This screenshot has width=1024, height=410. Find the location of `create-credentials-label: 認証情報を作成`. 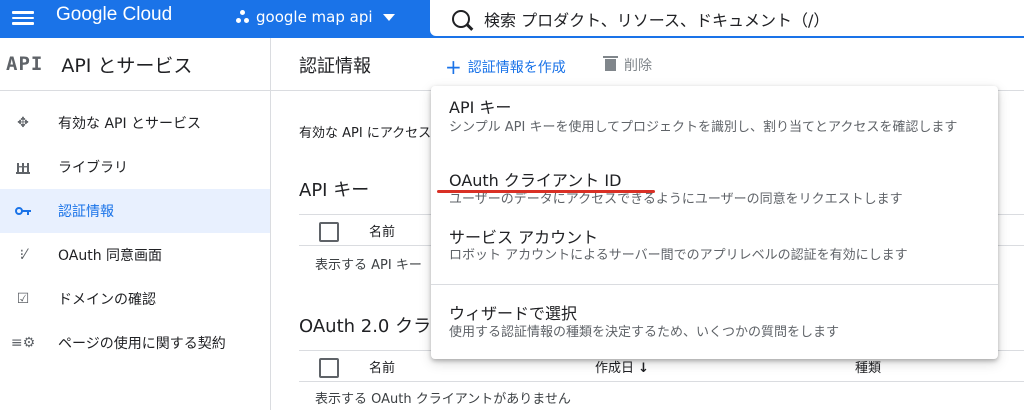

create-credentials-label: 認証情報を作成 is located at coordinates (516, 68).